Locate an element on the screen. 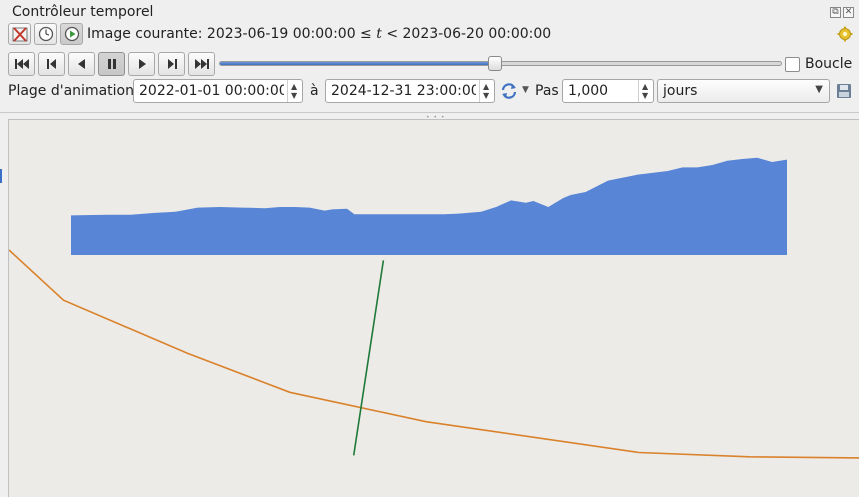 This screenshot has height=497, width=859. disable-temporal-icon is located at coordinates (20, 34).